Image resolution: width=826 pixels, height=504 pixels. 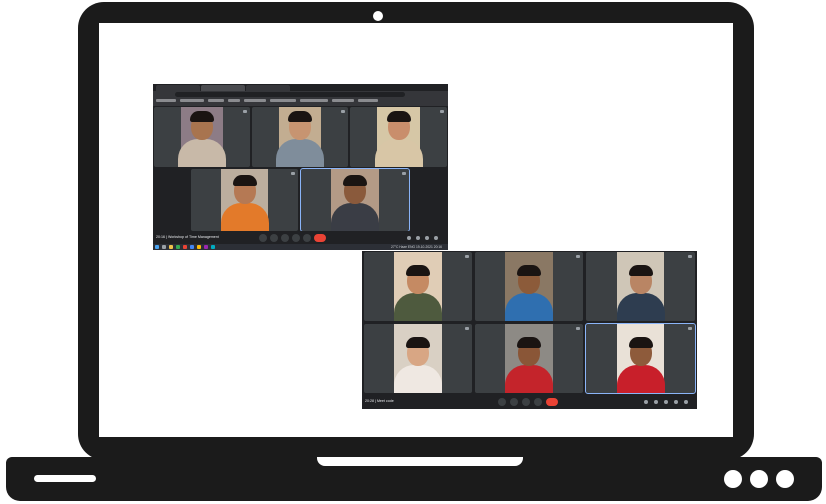 What do you see at coordinates (378, 16) in the screenshot?
I see `webcam-icon` at bounding box center [378, 16].